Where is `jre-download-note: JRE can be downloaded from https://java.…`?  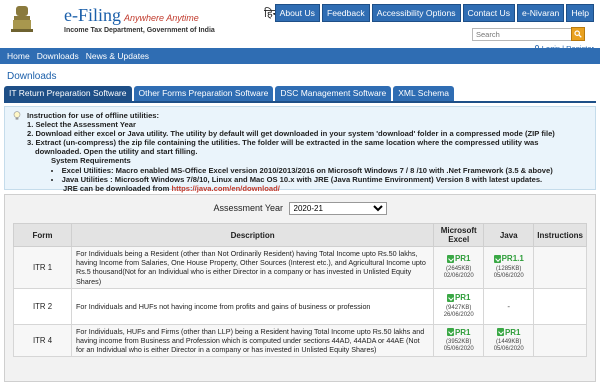 jre-download-note: JRE can be downloaded from https://java.… is located at coordinates (301, 188).